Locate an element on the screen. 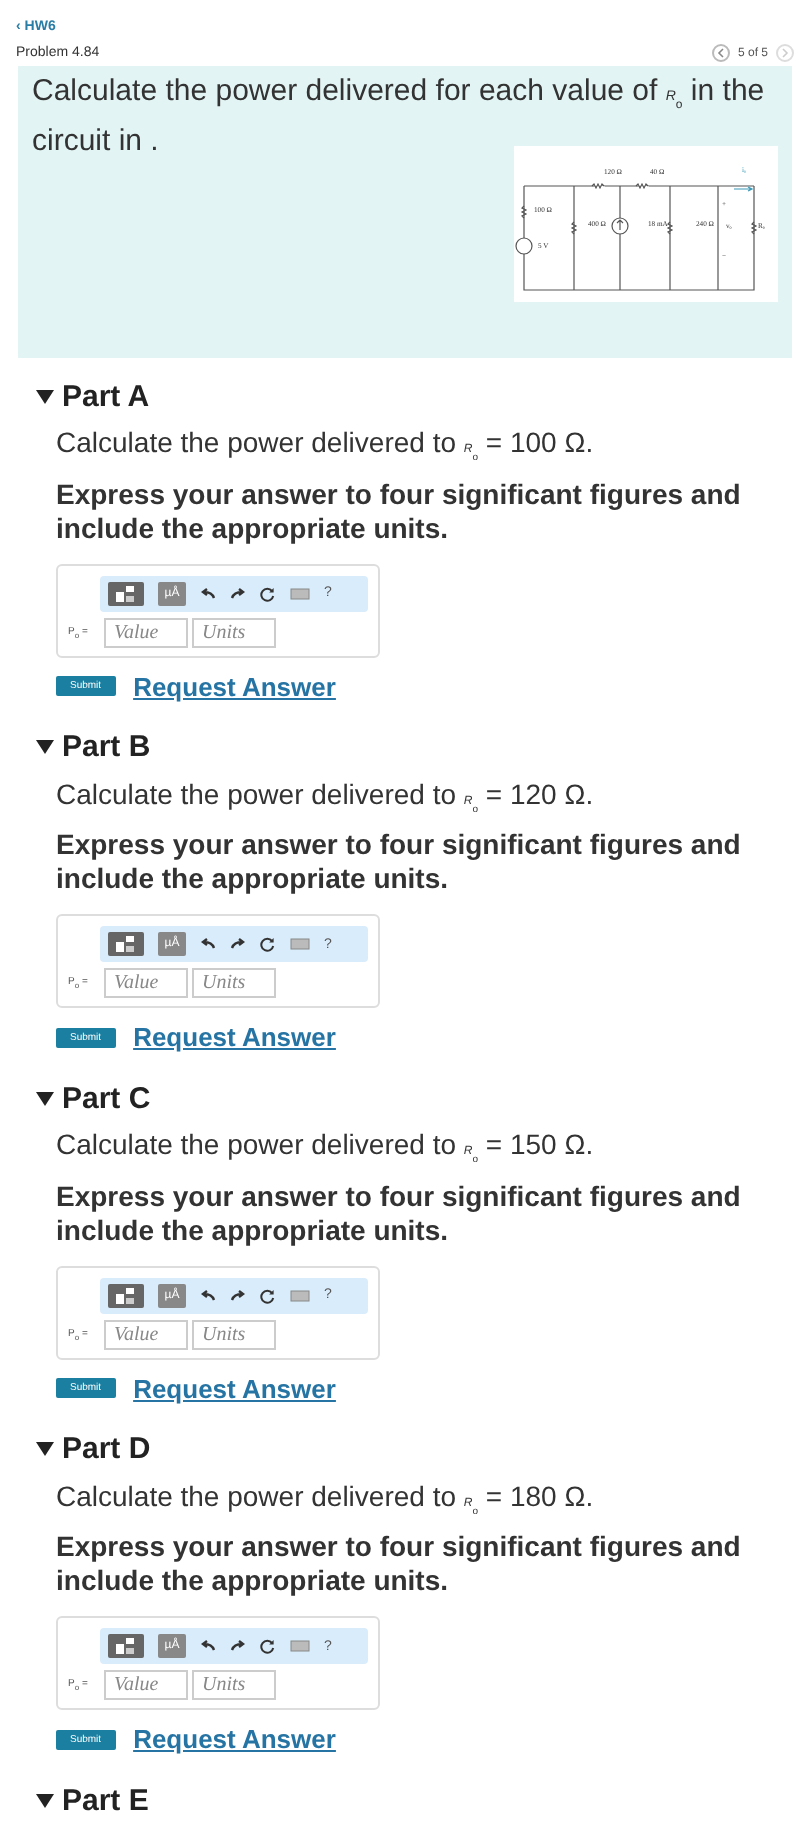  chevron-left-icon is located at coordinates (720, 53).